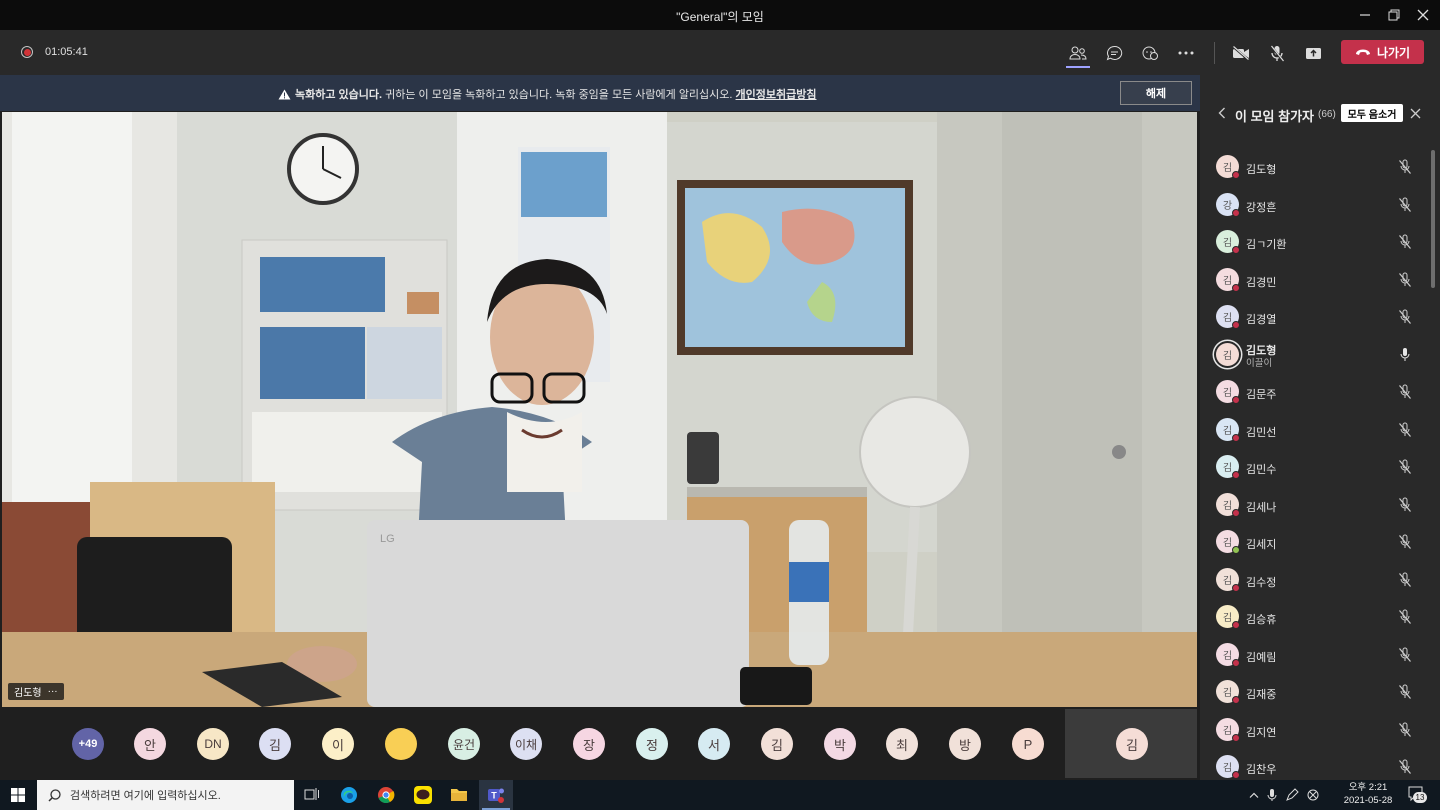  Describe the element at coordinates (1315, 505) in the screenshot. I see `participant-row: 김 김세나` at that location.